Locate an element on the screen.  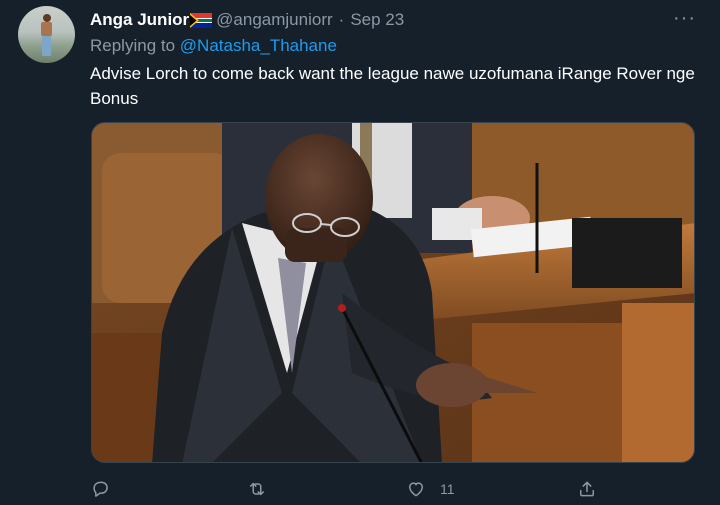
tweet-actions: 11 is located at coordinates (395, 489).